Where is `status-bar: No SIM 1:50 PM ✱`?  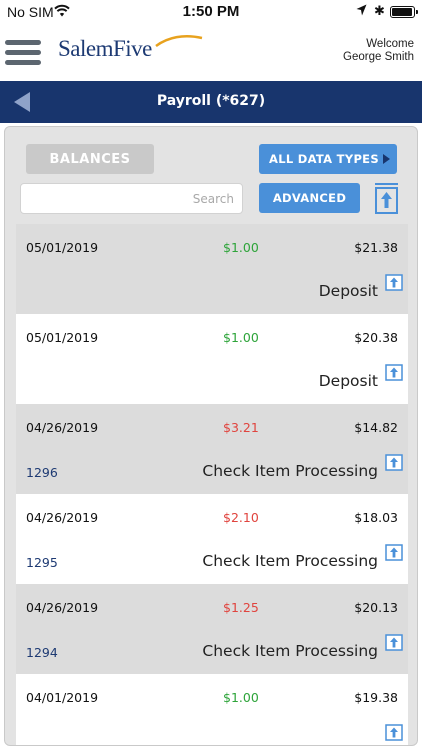 status-bar: No SIM 1:50 PM ✱ is located at coordinates (211, 12).